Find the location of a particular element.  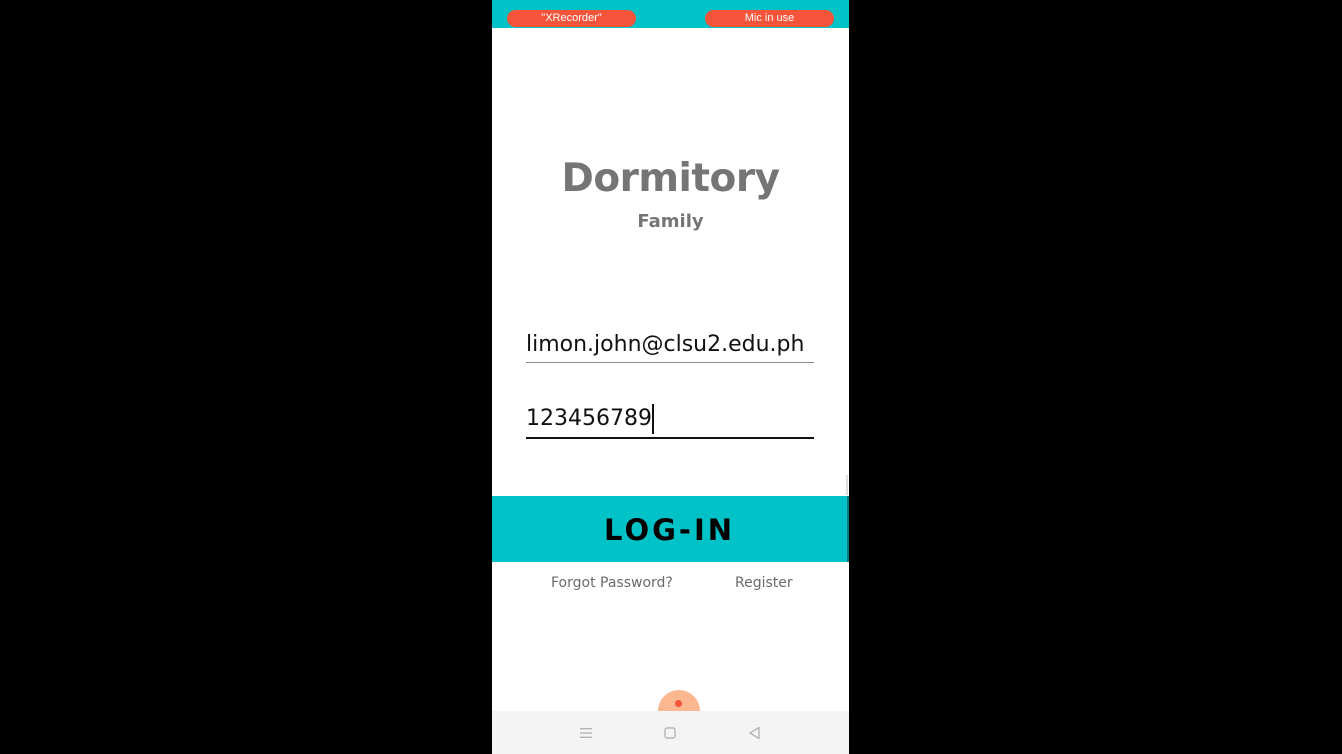

password-value: 123456789 is located at coordinates (589, 418).